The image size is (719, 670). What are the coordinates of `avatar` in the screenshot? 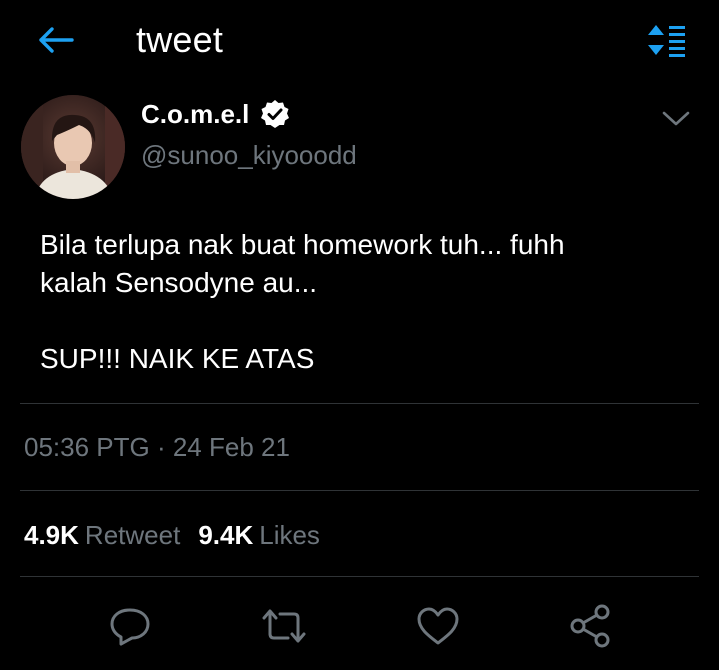 It's located at (73, 147).